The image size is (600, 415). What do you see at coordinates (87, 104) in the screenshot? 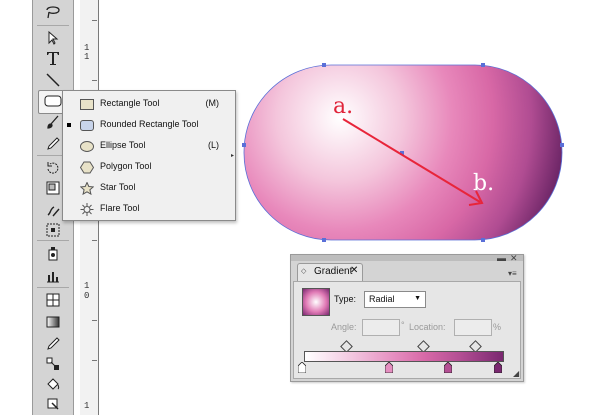
I see `rectangle-icon` at bounding box center [87, 104].